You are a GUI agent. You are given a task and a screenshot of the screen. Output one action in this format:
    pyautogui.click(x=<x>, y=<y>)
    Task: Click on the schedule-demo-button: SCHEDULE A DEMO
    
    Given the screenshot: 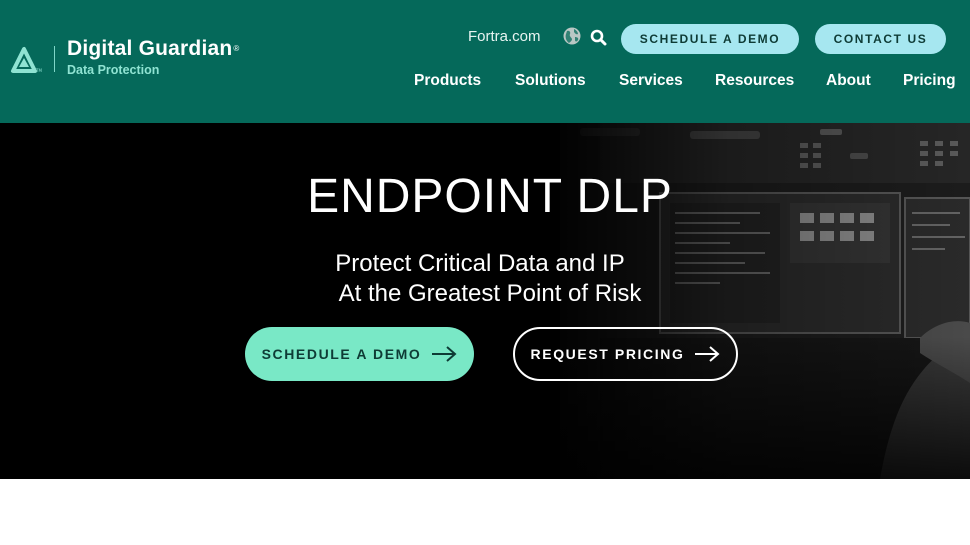 What is the action you would take?
    pyautogui.click(x=710, y=39)
    